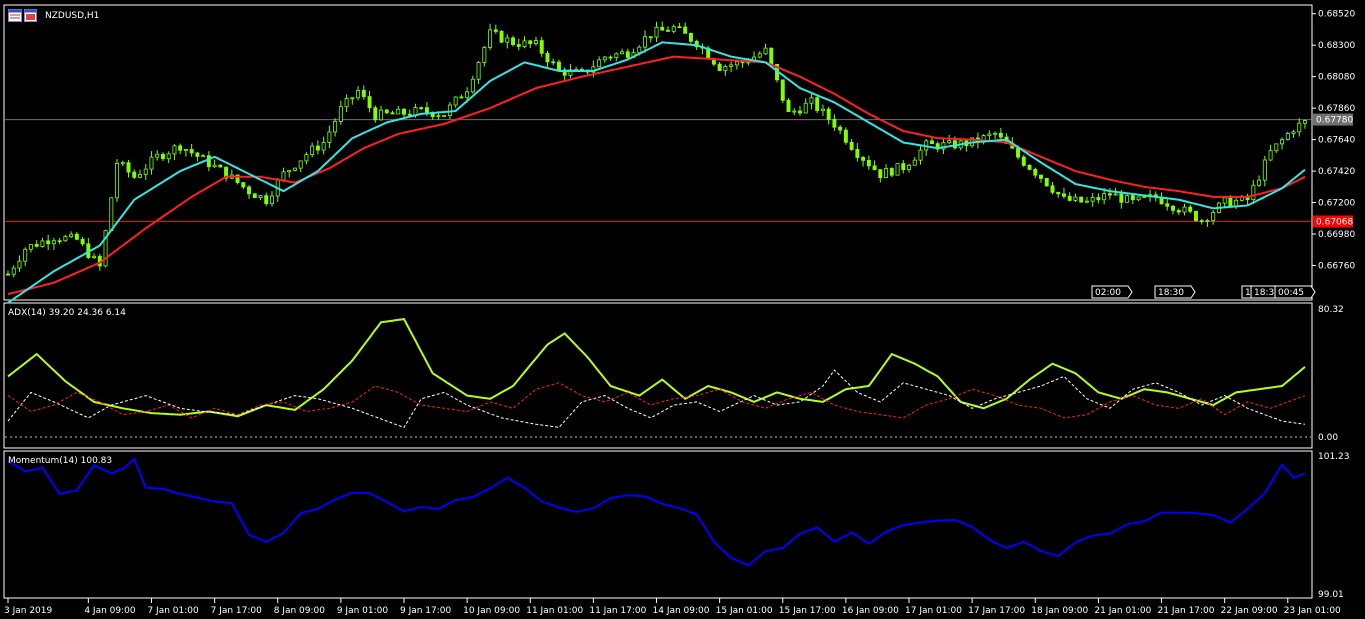 This screenshot has height=619, width=1365. What do you see at coordinates (1171, 293) in the screenshot?
I see `time-marker-label: 18:30` at bounding box center [1171, 293].